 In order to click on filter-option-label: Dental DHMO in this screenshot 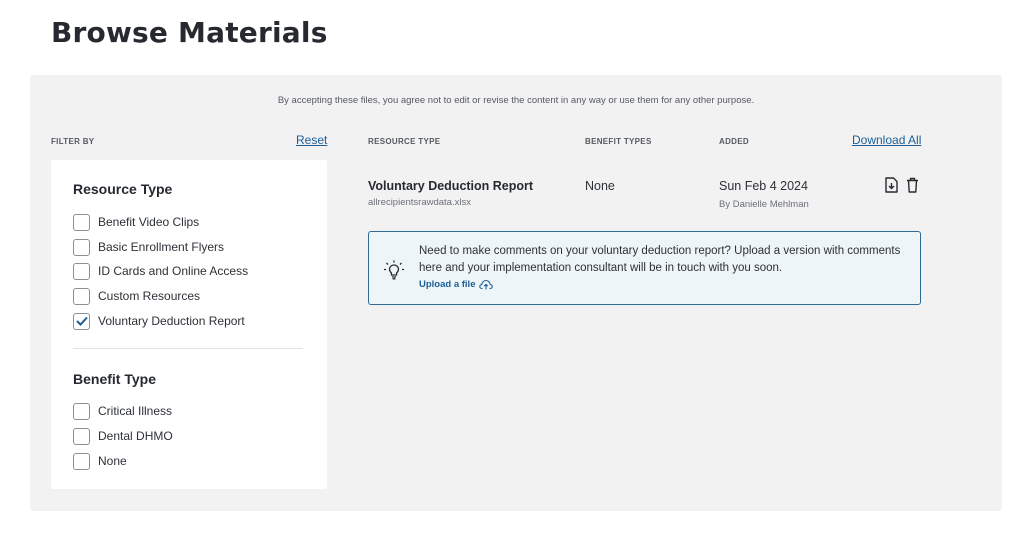, I will do `click(135, 436)`.